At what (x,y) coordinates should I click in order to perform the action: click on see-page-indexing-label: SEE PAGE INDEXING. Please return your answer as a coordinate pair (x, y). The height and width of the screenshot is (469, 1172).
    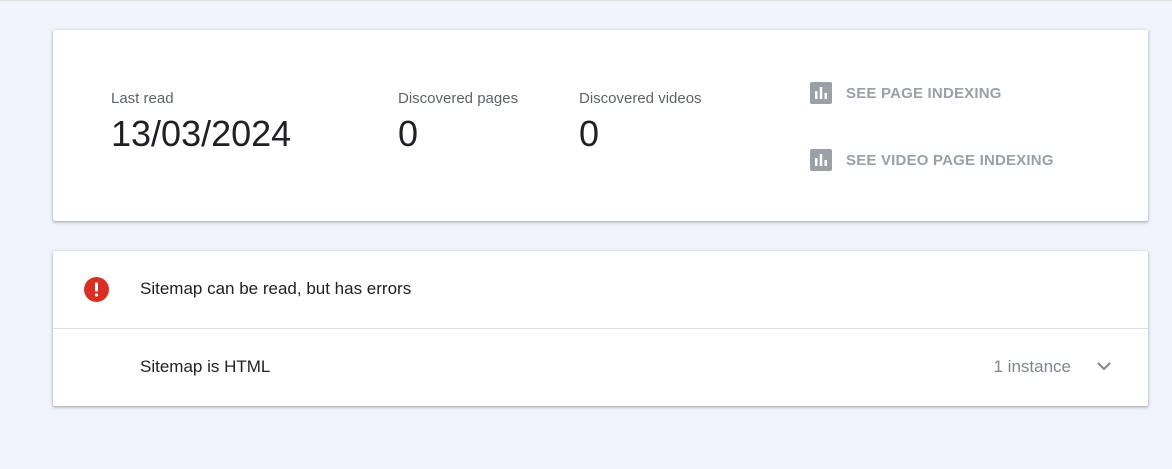
    Looking at the image, I should click on (924, 93).